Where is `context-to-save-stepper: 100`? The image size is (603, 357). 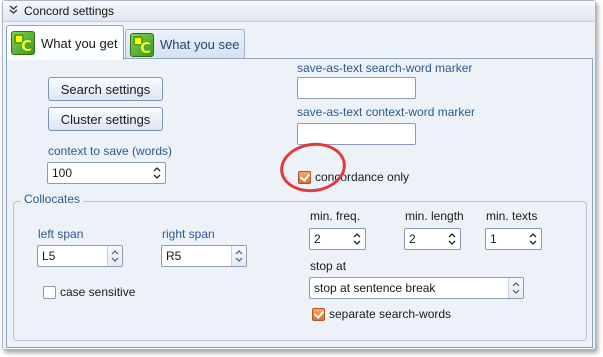 context-to-save-stepper: 100 is located at coordinates (106, 173).